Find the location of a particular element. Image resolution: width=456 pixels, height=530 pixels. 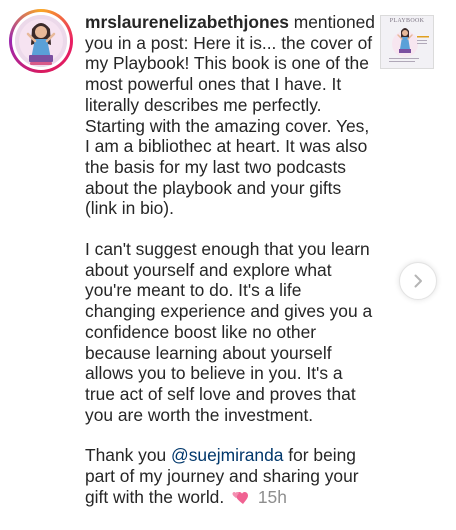

avatar-image is located at coordinates (41, 41).